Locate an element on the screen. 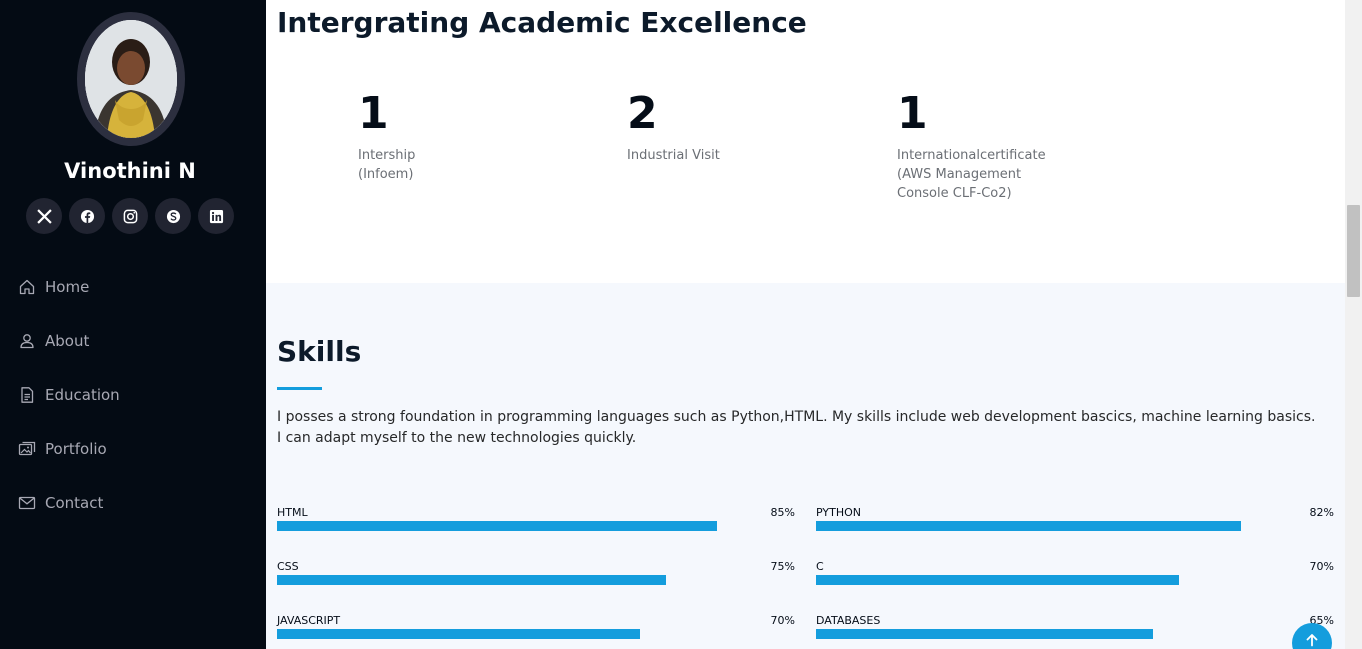 The height and width of the screenshot is (649, 1362). sidebar-item-label: Home is located at coordinates (67, 287).